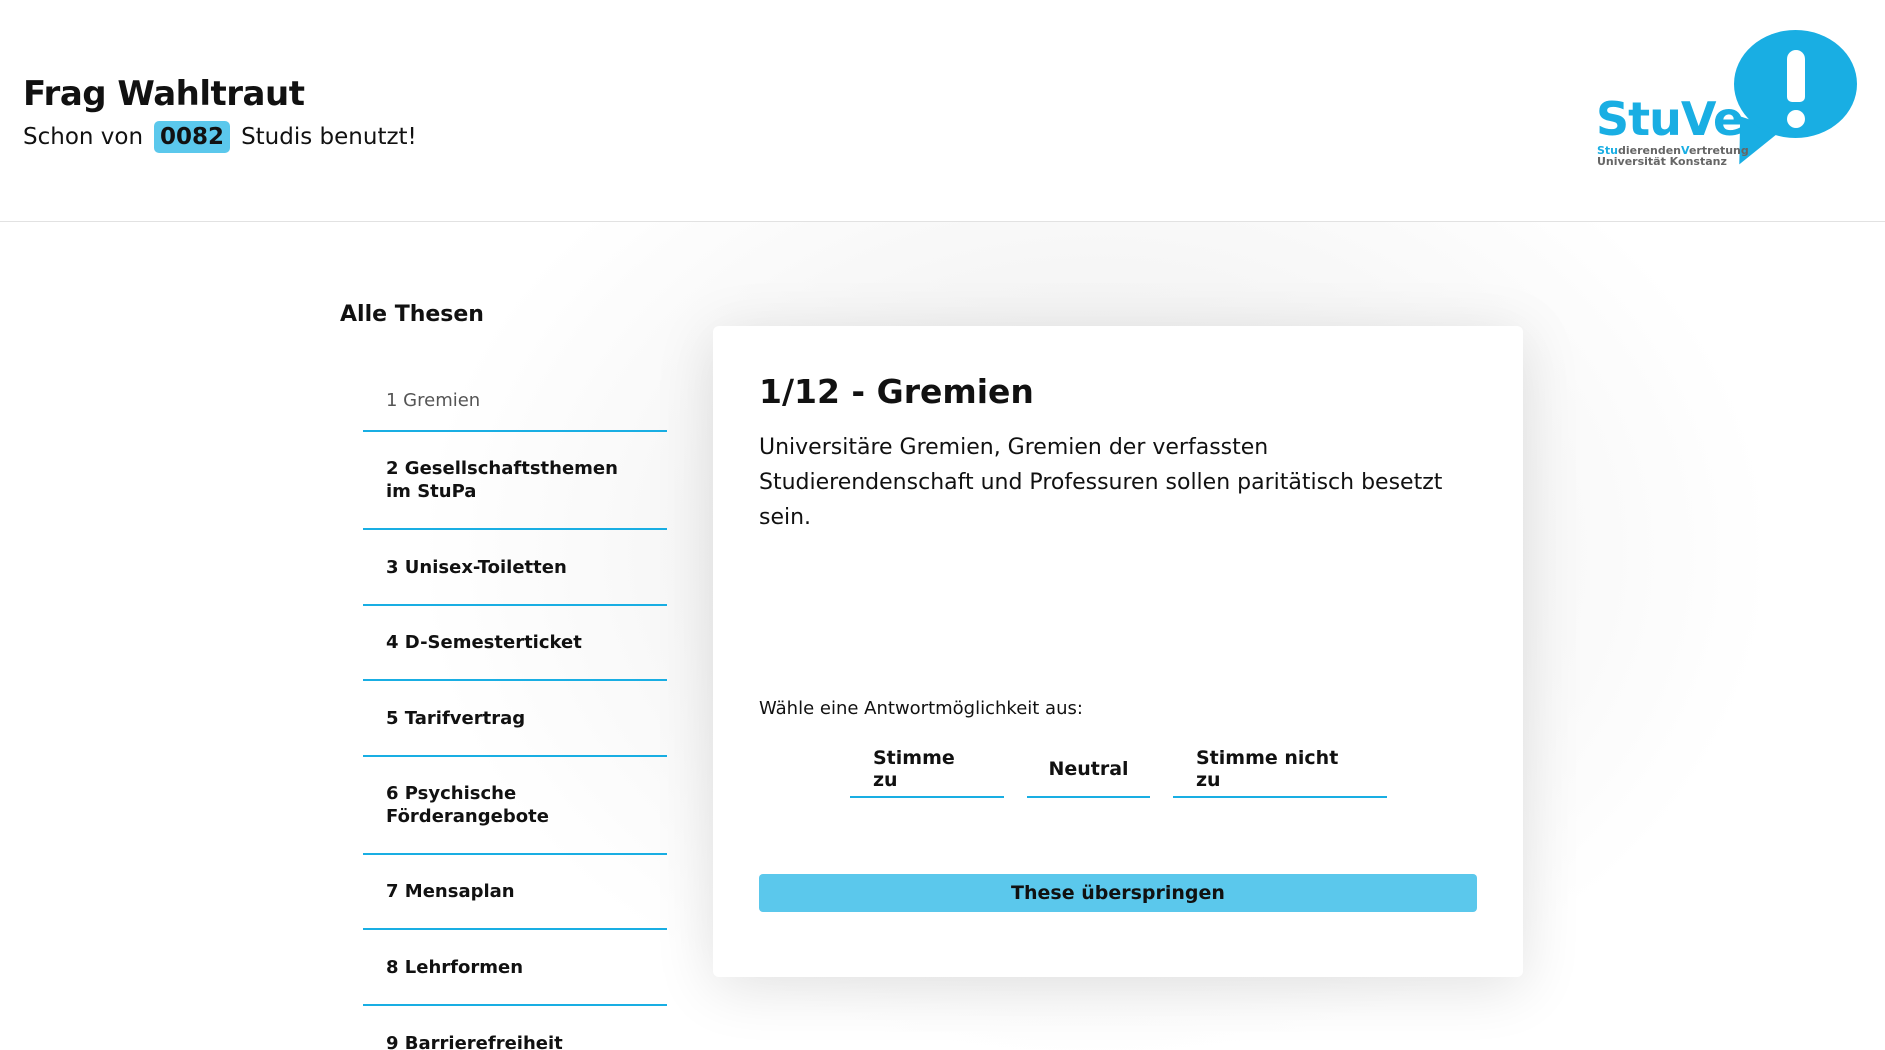 This screenshot has width=1885, height=1050. I want to click on answer-options: Stimme zu Neutral Stimme nicht zu, so click(1118, 770).